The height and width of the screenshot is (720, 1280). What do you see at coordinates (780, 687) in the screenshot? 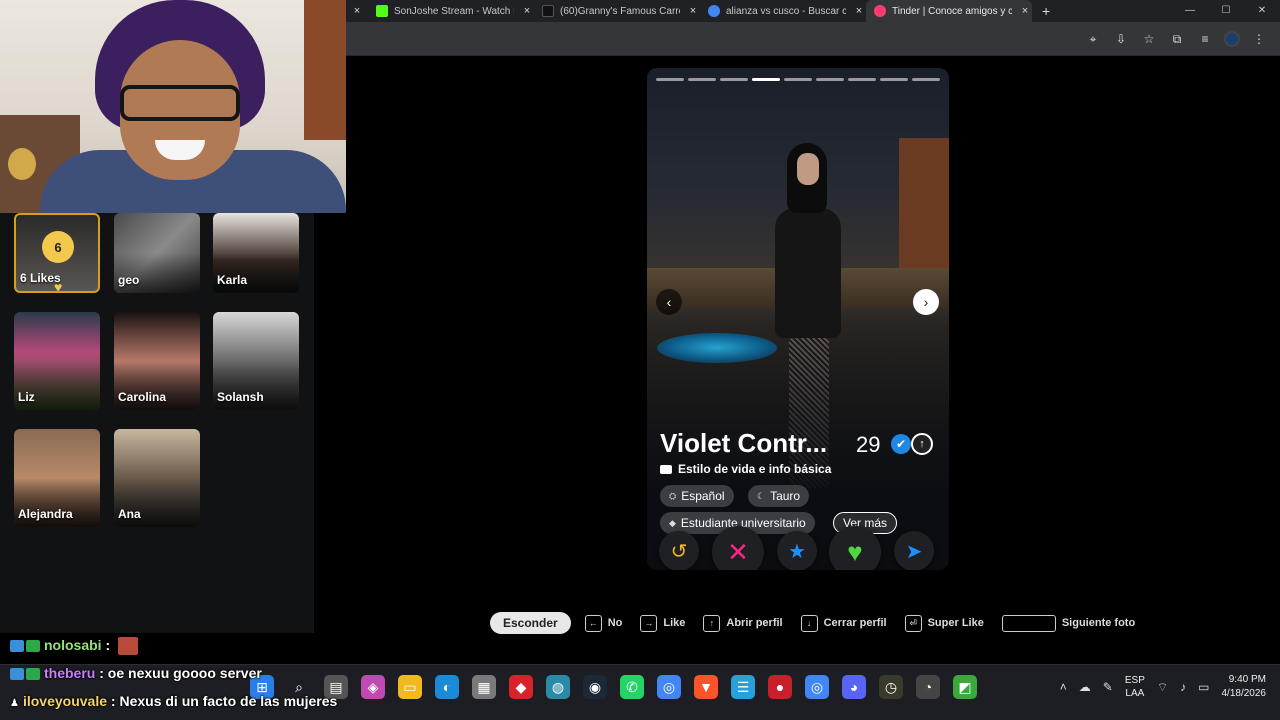
I see `app-record-icon: ●` at bounding box center [780, 687].